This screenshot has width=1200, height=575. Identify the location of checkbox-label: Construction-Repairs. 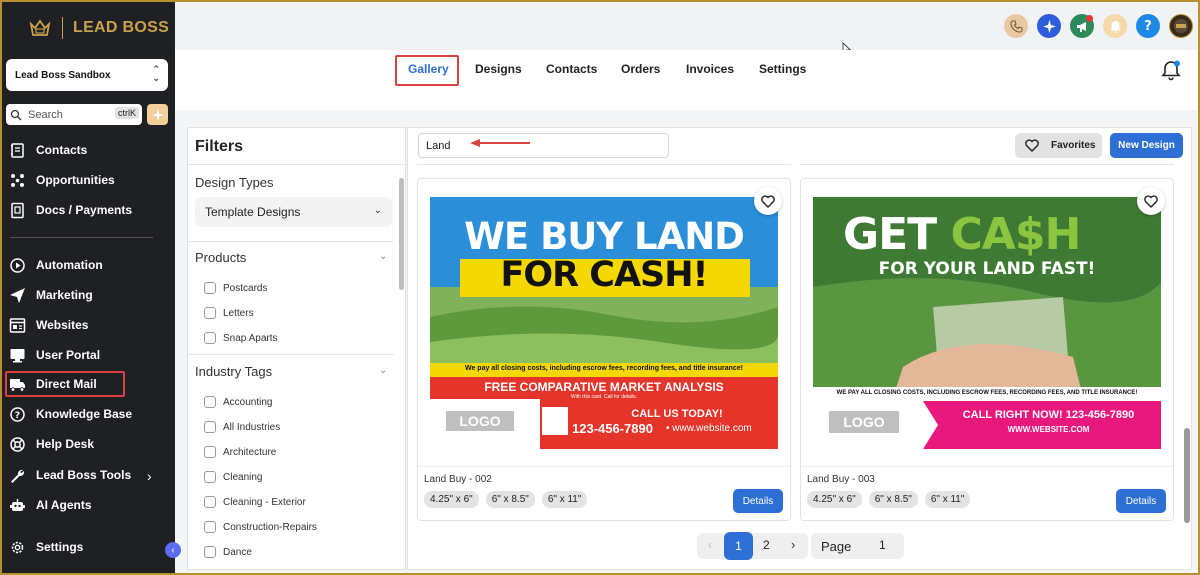
(270, 527).